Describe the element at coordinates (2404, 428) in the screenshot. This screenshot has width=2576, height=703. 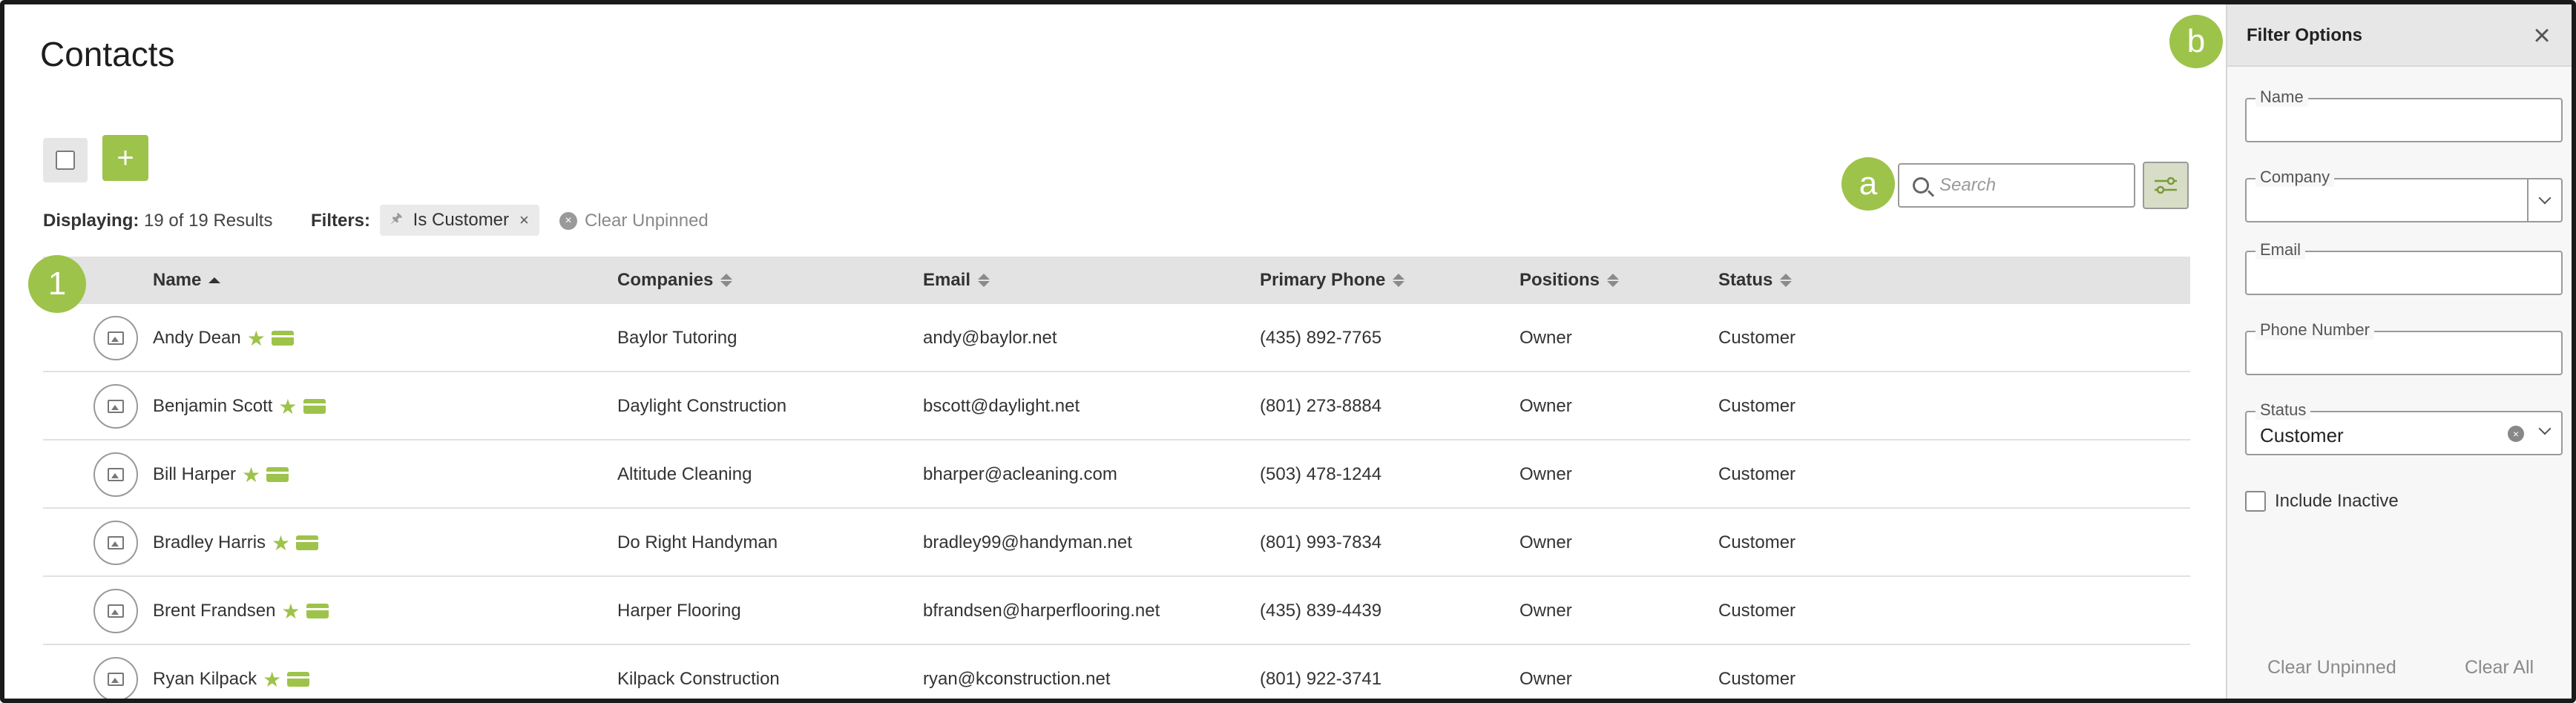
I see `status-select: Status Customer ×` at that location.